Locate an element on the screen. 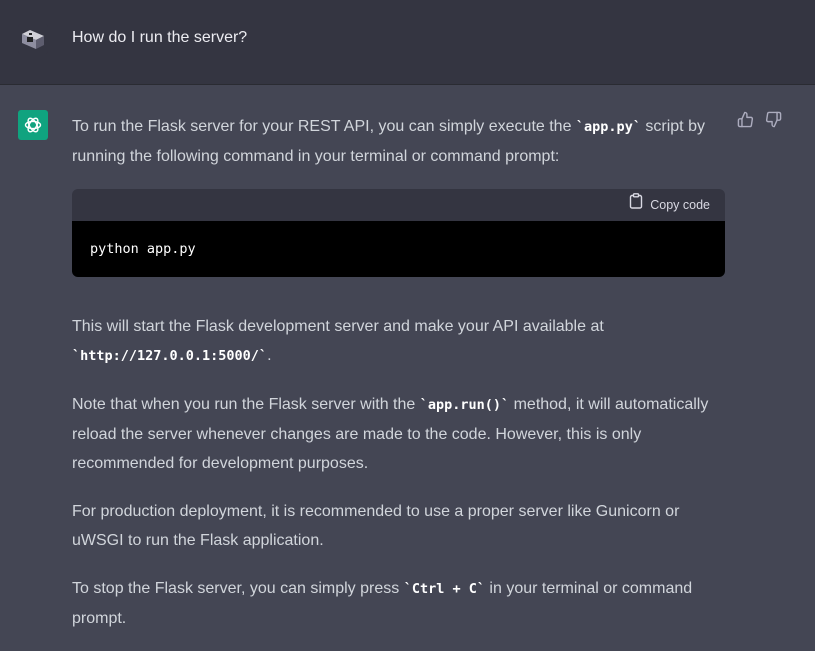  code-block-header: Copy code is located at coordinates (398, 205).